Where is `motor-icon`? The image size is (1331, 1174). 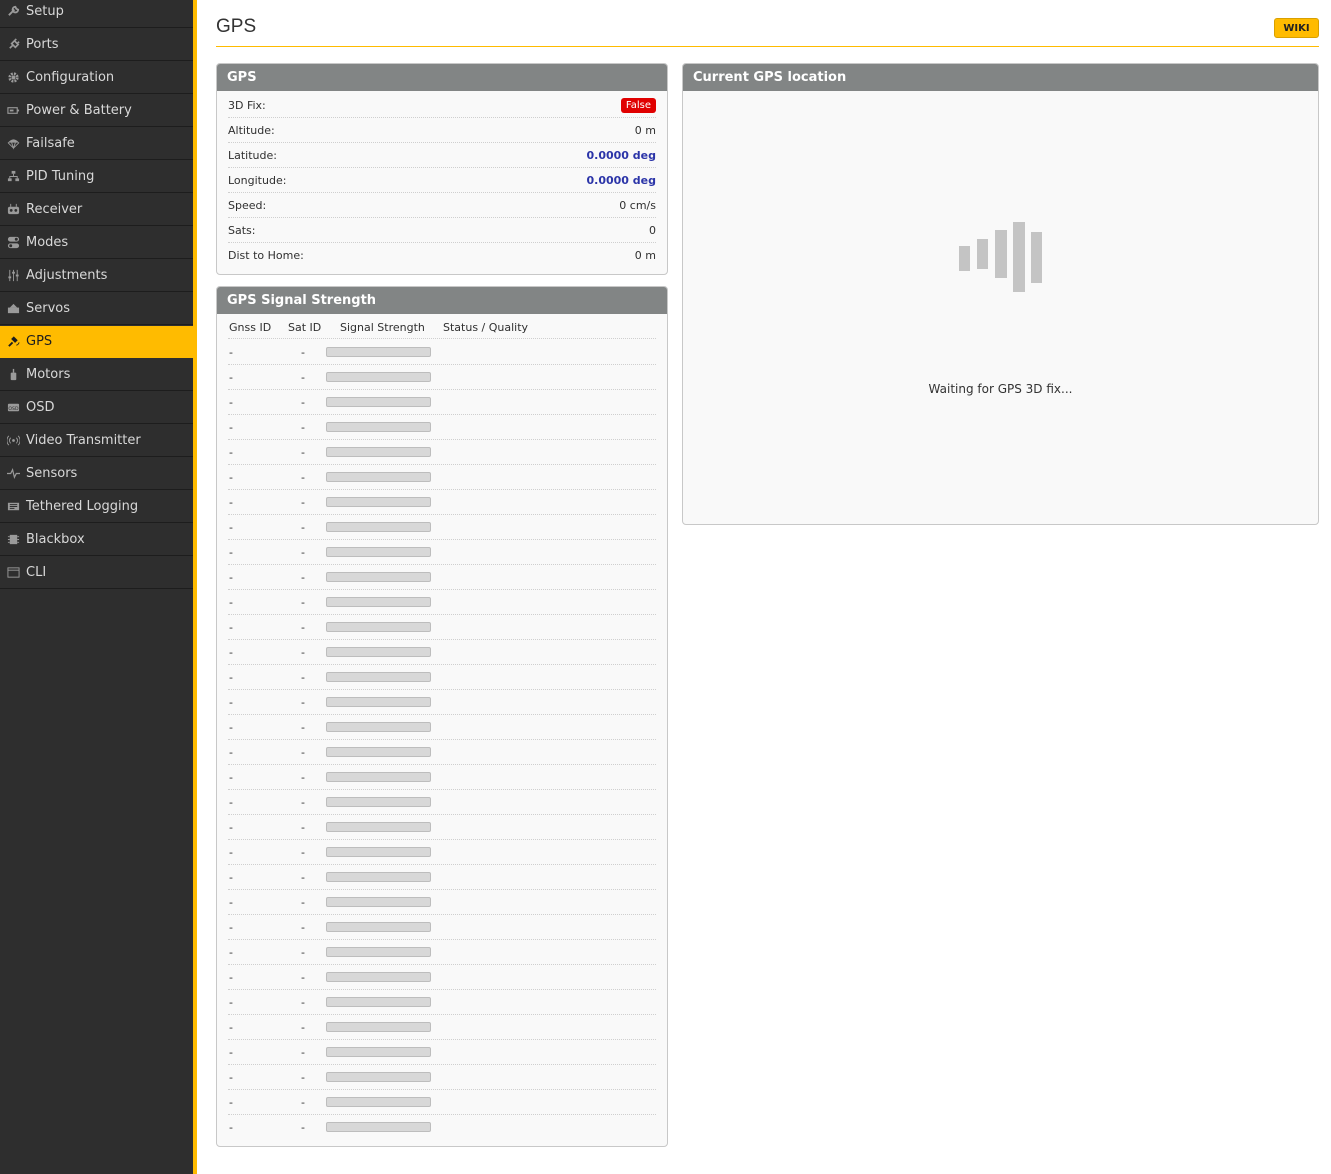 motor-icon is located at coordinates (13, 375).